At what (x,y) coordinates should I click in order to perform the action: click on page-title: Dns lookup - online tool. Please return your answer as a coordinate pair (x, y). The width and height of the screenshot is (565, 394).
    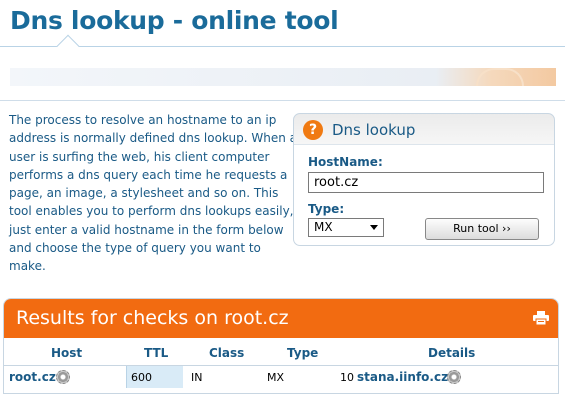
    Looking at the image, I should click on (174, 20).